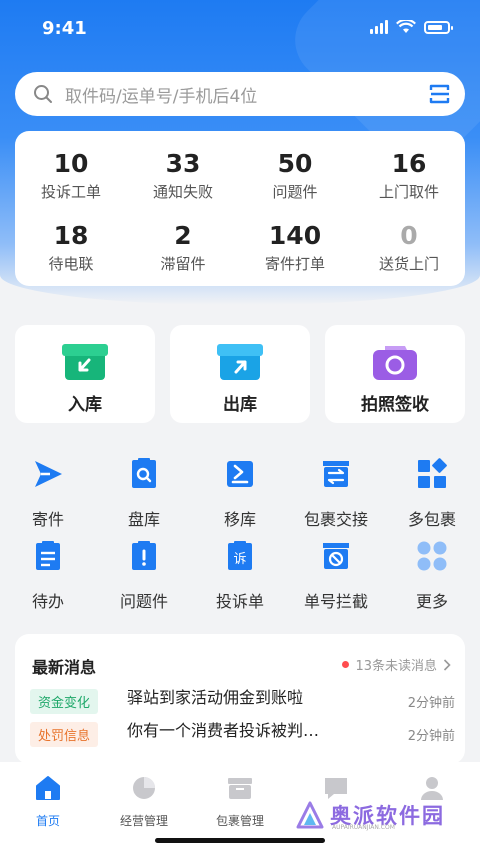 The height and width of the screenshot is (852, 480). I want to click on grid-problem: 问题件, so click(144, 576).